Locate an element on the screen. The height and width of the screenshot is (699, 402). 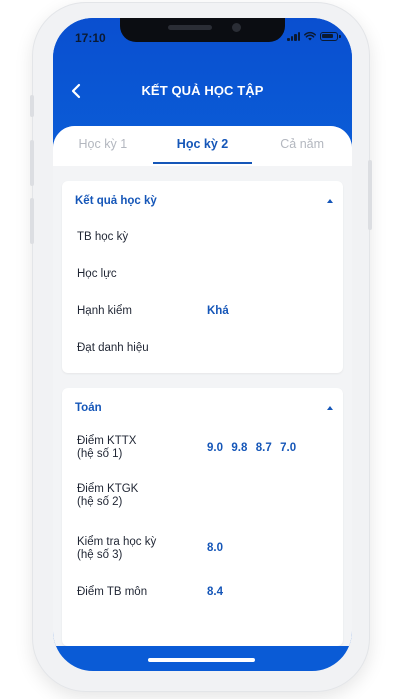
home-indicator is located at coordinates (201, 660).